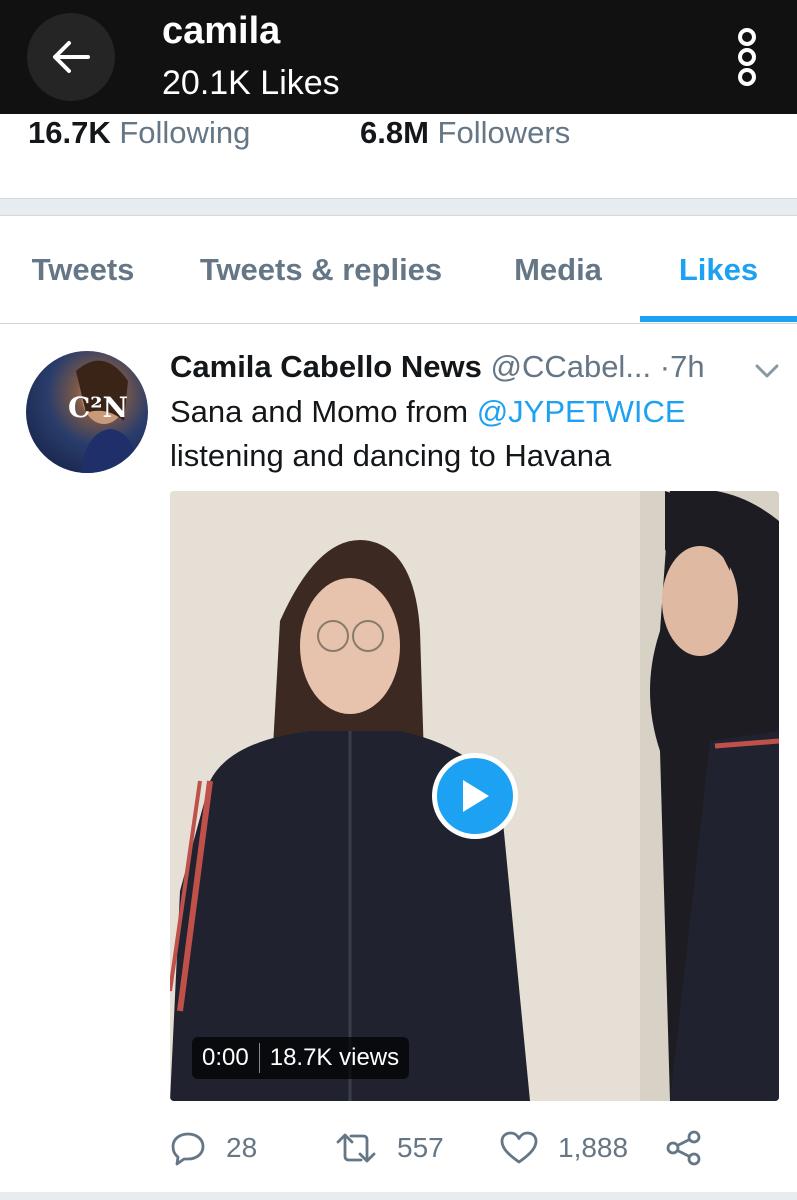 This screenshot has height=1200, width=797. Describe the element at coordinates (581, 411) in the screenshot. I see `tweet-mention-link: @JYPETWICE` at that location.